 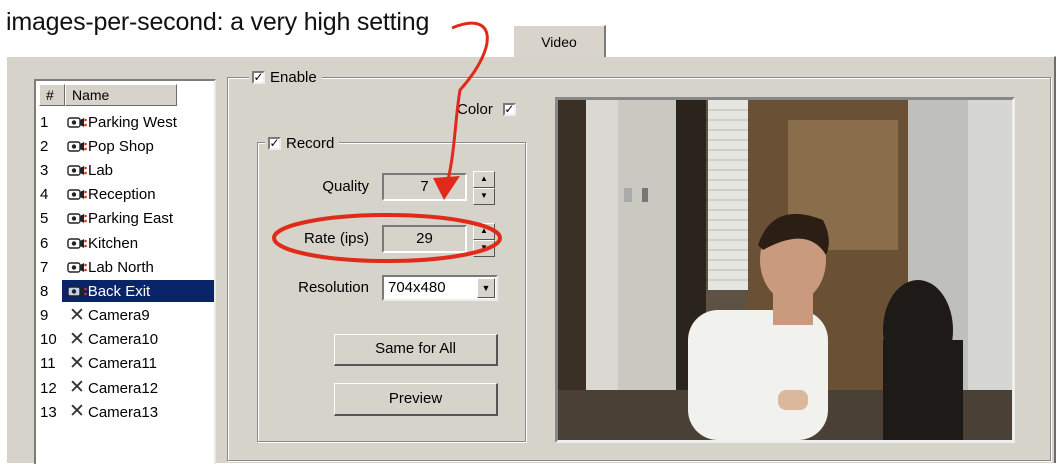 What do you see at coordinates (218, 22) in the screenshot?
I see `annotation-text: images-per-second: a very high setting` at bounding box center [218, 22].